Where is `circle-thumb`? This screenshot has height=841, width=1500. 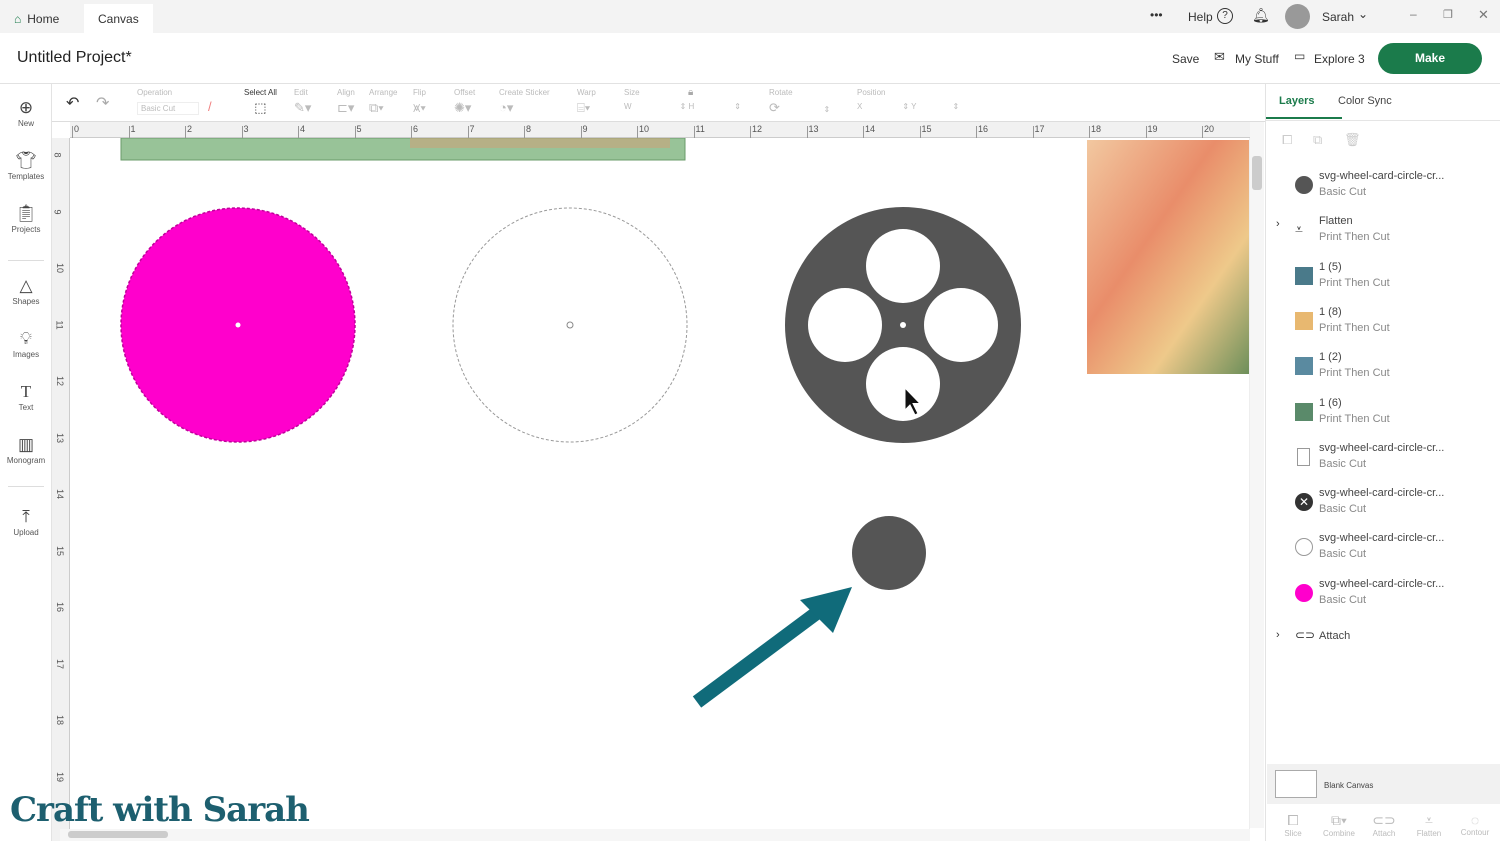
circle-thumb is located at coordinates (1304, 185).